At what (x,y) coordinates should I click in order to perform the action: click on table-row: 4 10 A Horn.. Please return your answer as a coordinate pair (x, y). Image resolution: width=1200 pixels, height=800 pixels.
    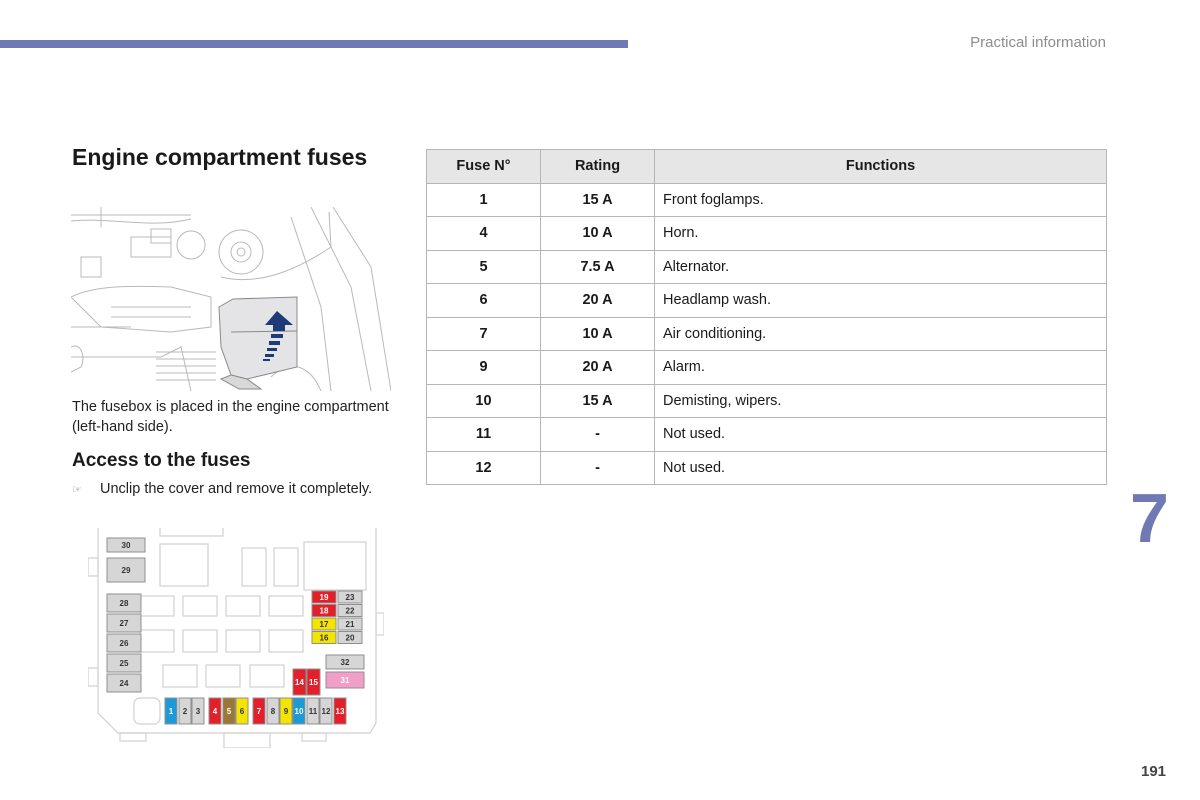
    Looking at the image, I should click on (766, 233).